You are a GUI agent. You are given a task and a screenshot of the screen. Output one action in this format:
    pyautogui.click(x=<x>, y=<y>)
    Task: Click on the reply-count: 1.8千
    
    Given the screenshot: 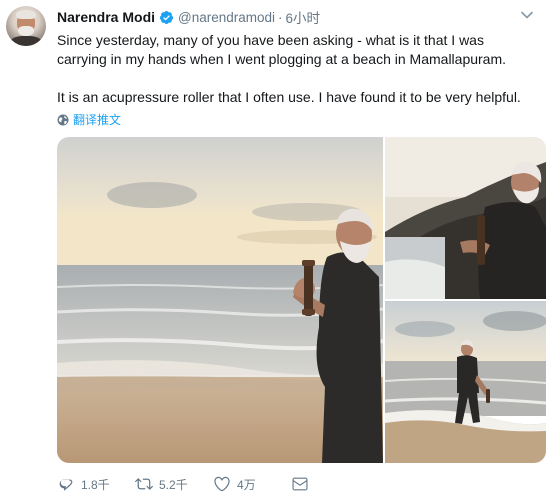 What is the action you would take?
    pyautogui.click(x=95, y=484)
    